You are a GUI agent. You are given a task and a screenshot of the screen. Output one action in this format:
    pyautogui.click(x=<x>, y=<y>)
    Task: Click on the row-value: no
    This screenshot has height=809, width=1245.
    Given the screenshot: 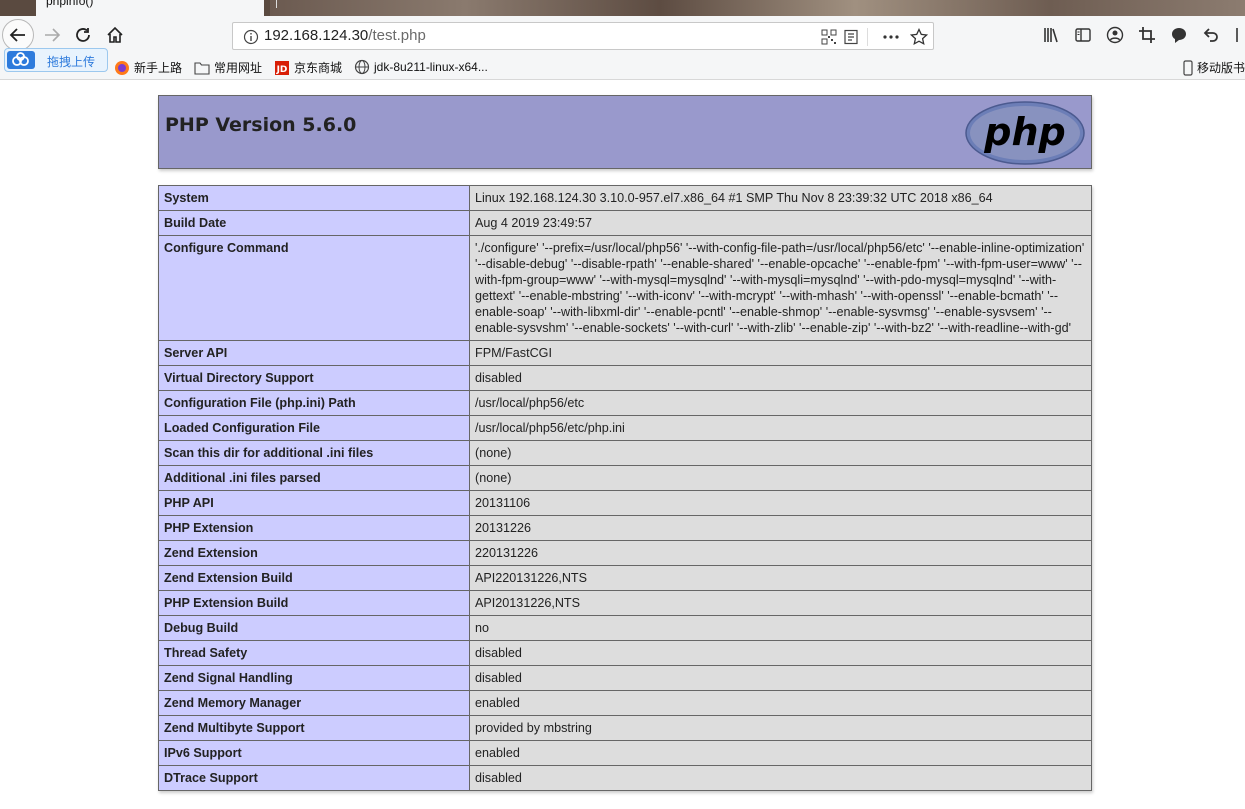 What is the action you would take?
    pyautogui.click(x=780, y=628)
    